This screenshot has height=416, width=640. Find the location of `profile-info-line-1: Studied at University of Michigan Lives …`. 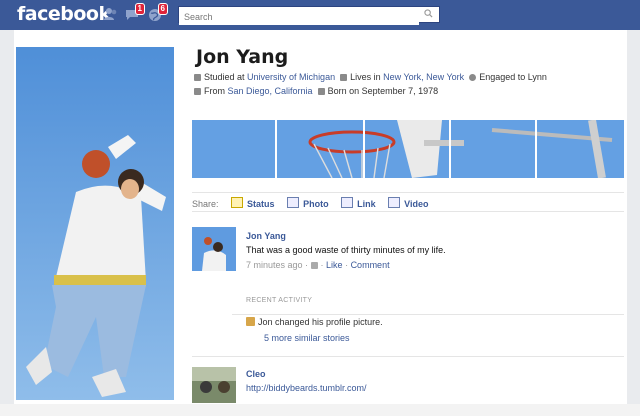

profile-info-line-1: Studied at University of Michigan Lives … is located at coordinates (370, 77).